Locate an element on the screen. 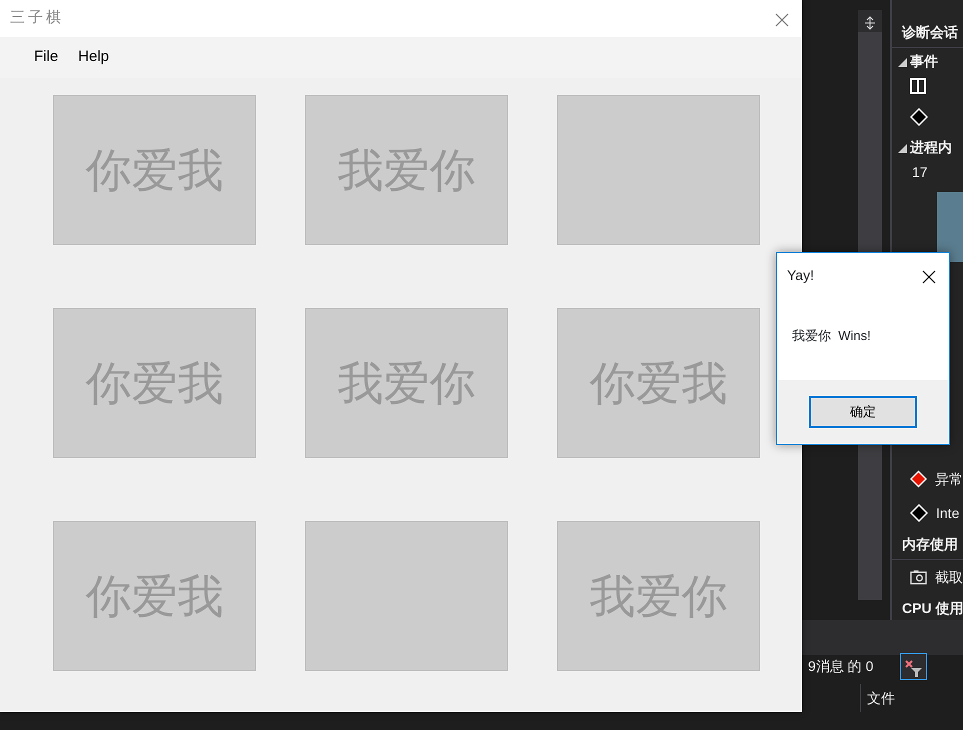 The width and height of the screenshot is (963, 730). entry-label: Inte is located at coordinates (948, 513).